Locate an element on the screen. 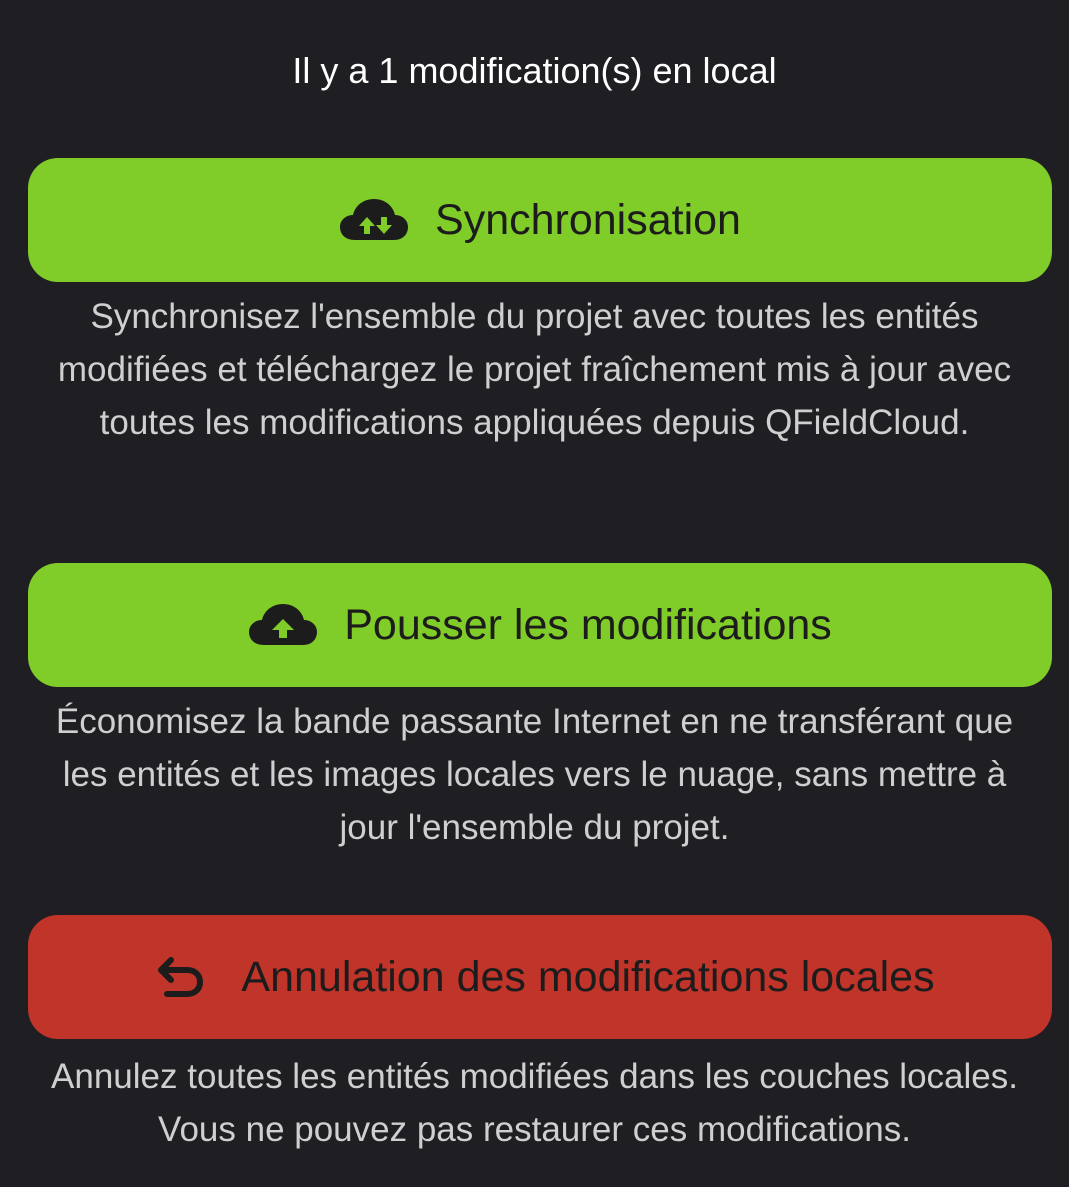  revert-local-changes-button: Annulation des modifications locales is located at coordinates (540, 977).